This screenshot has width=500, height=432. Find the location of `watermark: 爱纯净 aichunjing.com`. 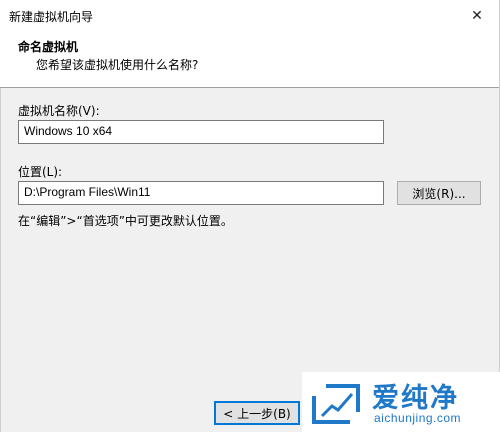

watermark: 爱纯净 aichunjing.com is located at coordinates (401, 402).